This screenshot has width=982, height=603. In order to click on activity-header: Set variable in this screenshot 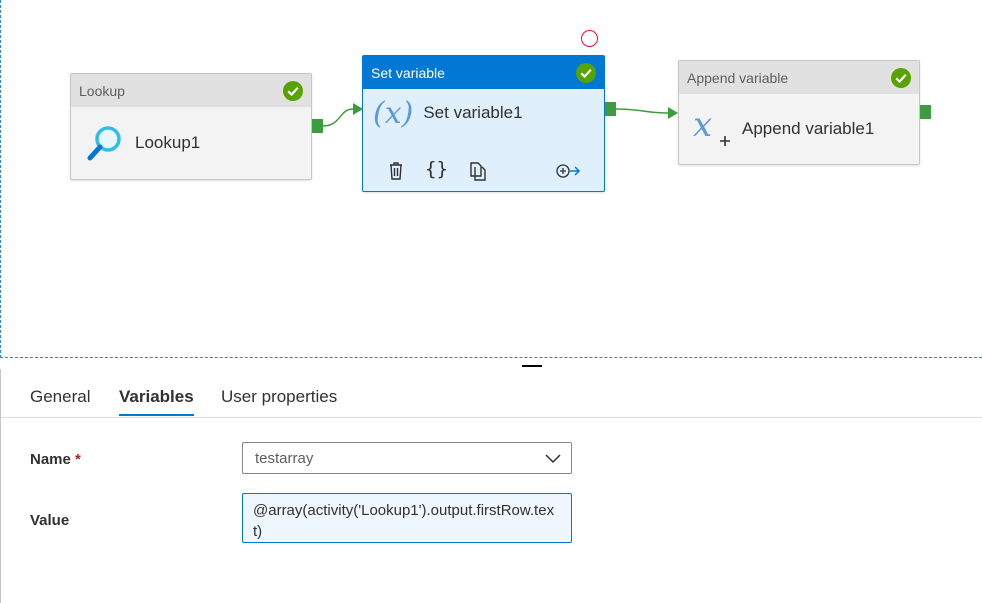, I will do `click(483, 72)`.